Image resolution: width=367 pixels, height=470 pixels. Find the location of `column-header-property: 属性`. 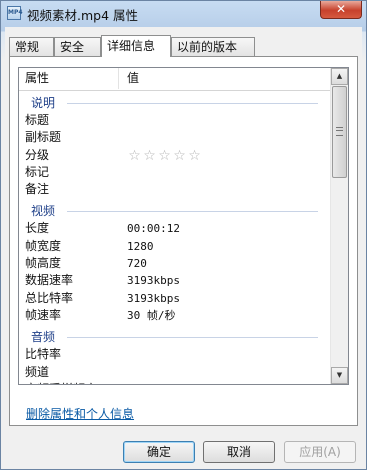

column-header-property: 属性 is located at coordinates (69, 78).